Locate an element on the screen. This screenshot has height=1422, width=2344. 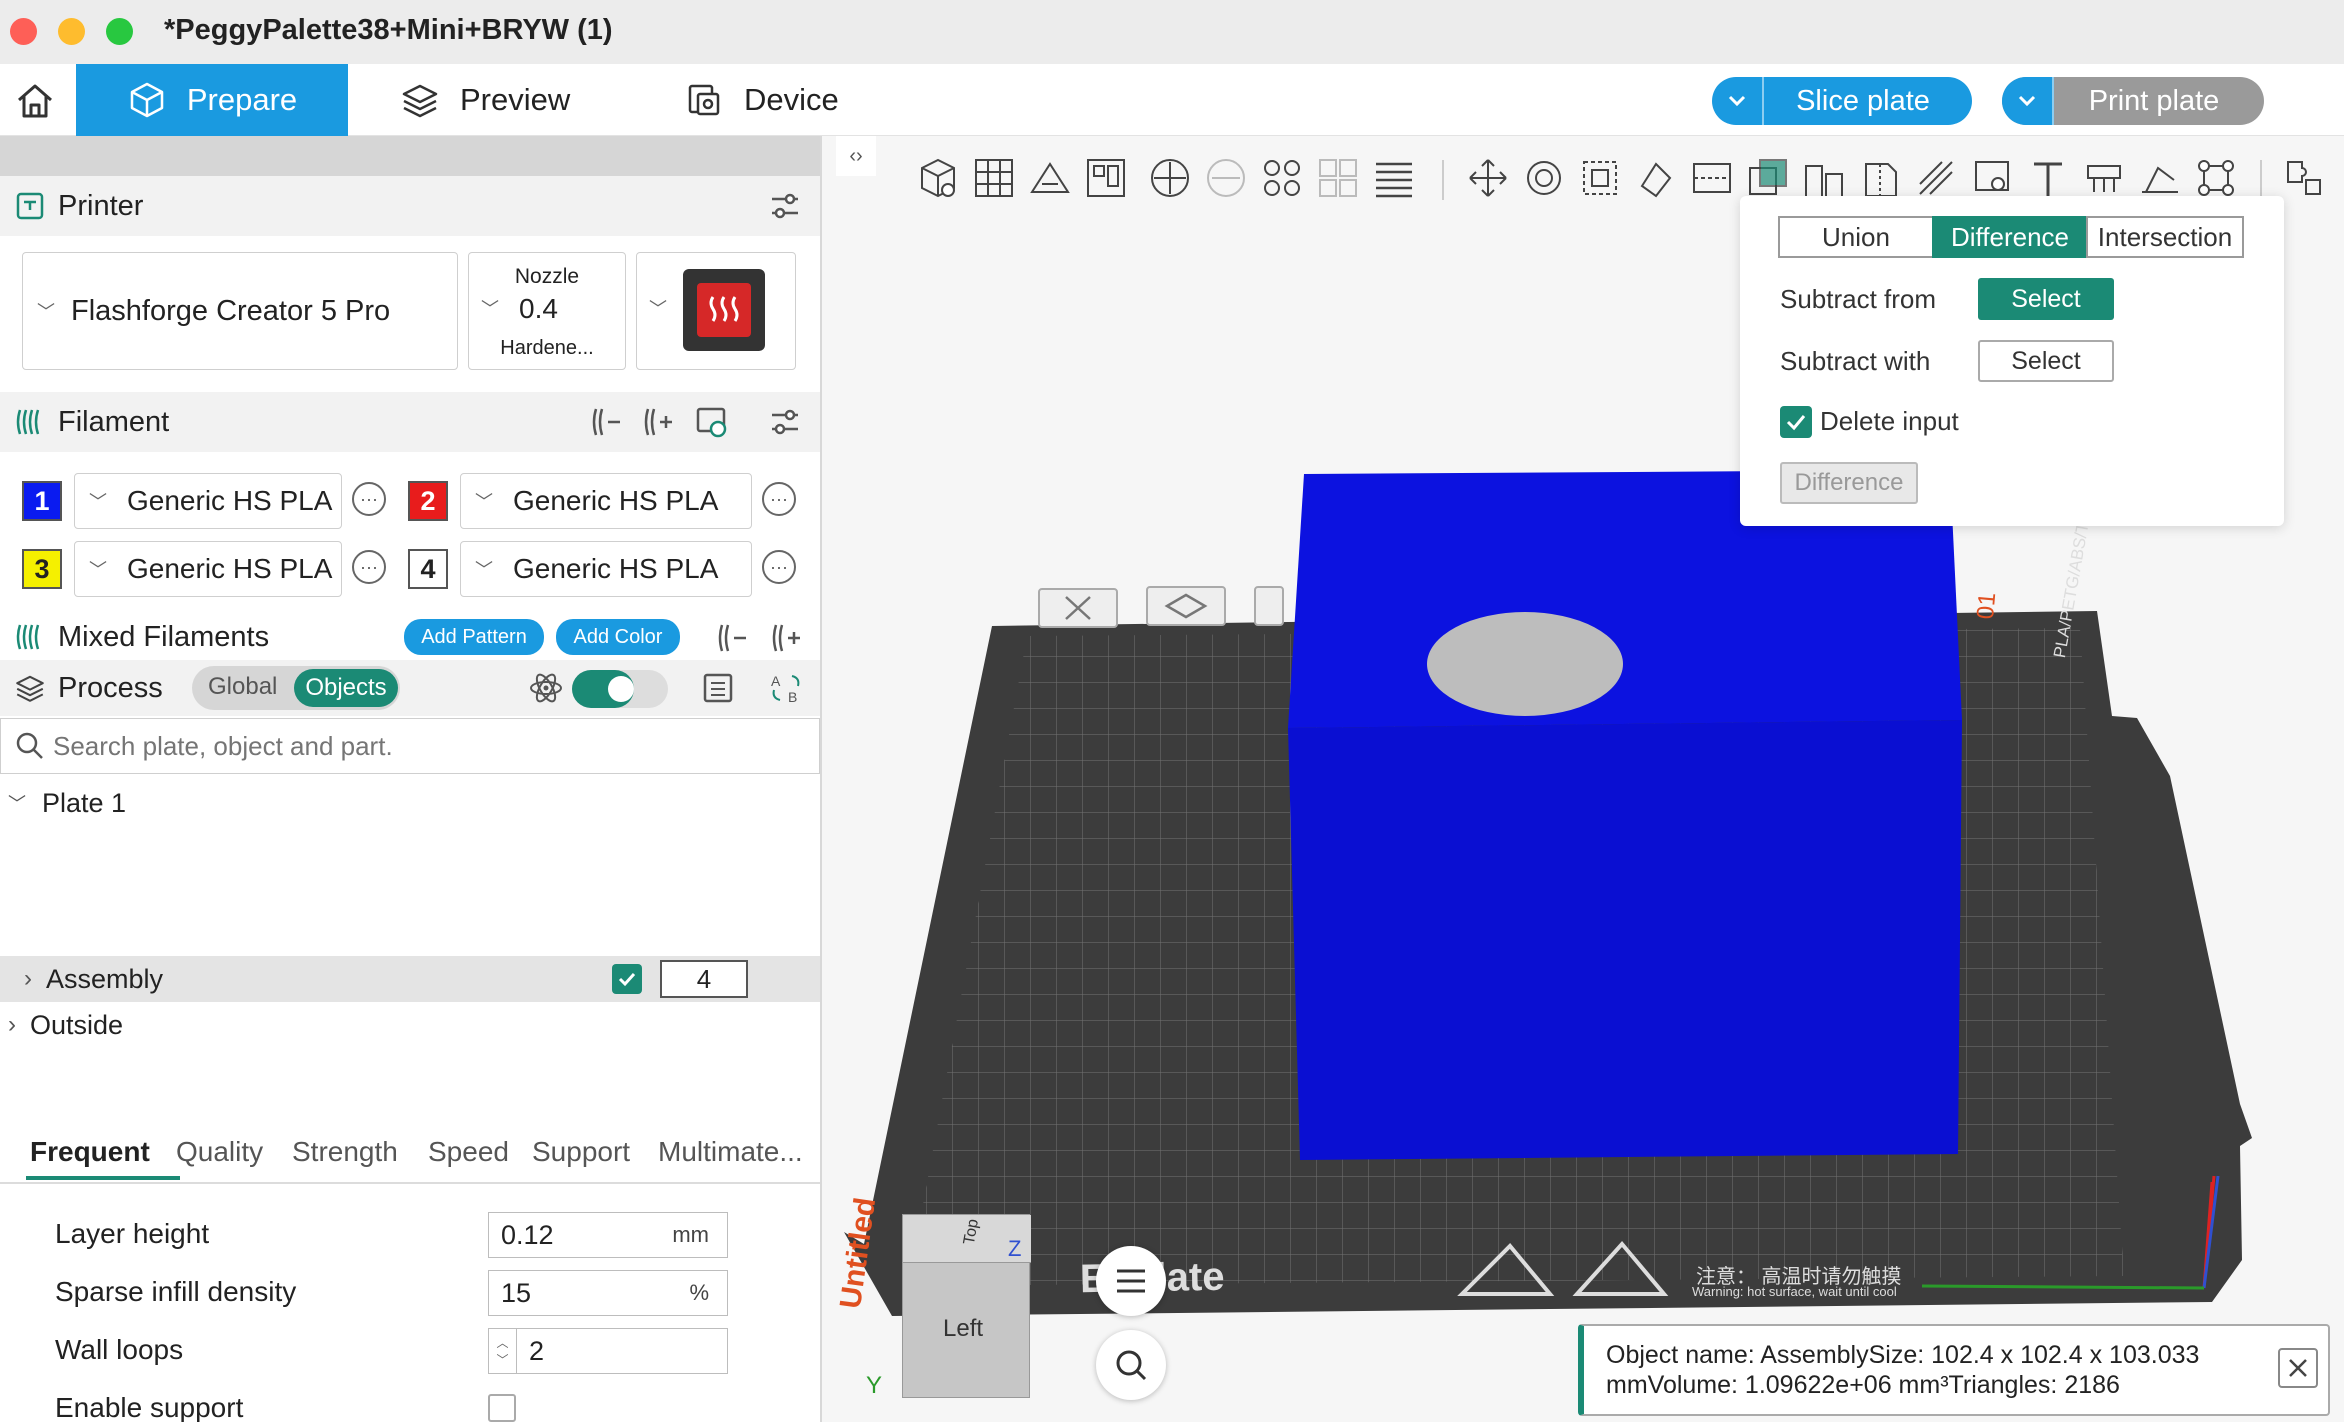
add-plate-icon is located at coordinates (994, 178).